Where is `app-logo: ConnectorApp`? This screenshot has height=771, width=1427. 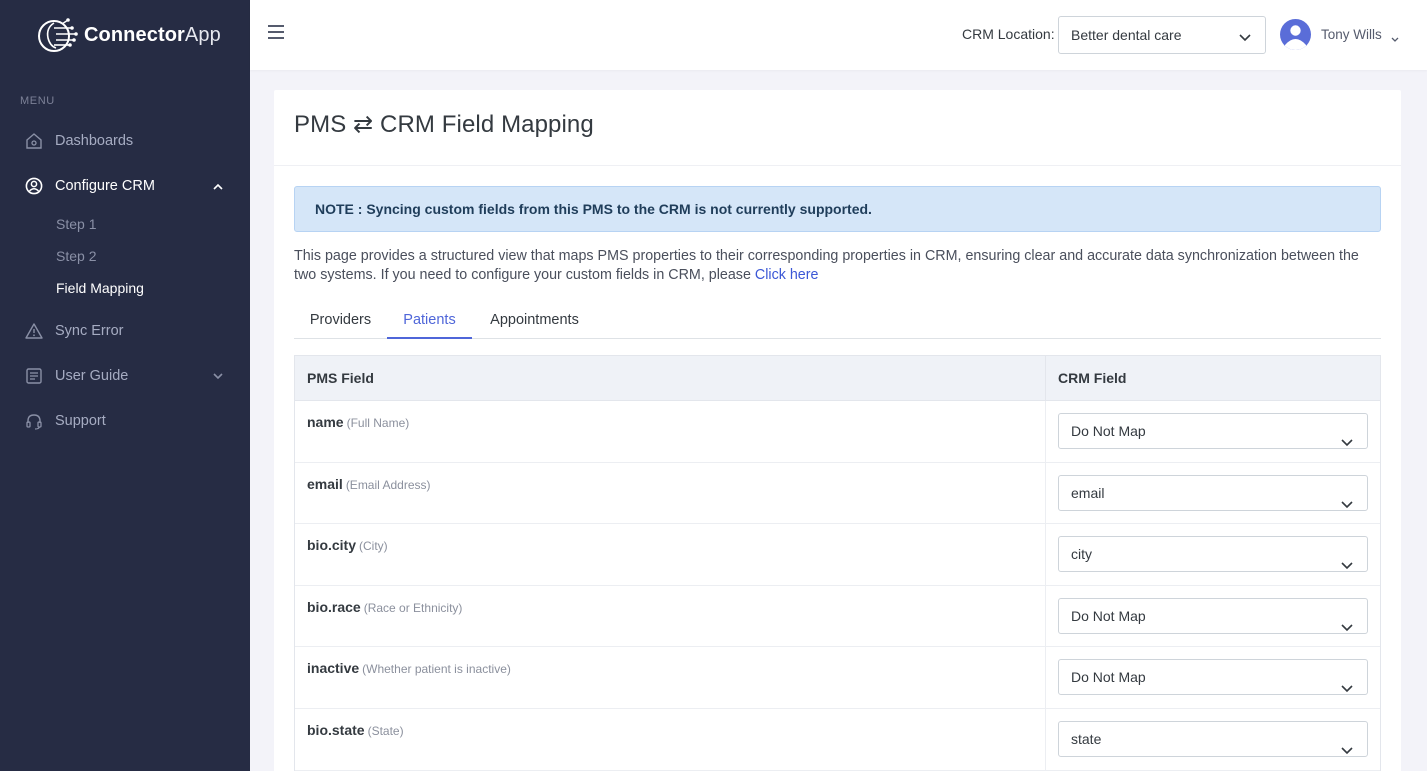 app-logo: ConnectorApp is located at coordinates (125, 35).